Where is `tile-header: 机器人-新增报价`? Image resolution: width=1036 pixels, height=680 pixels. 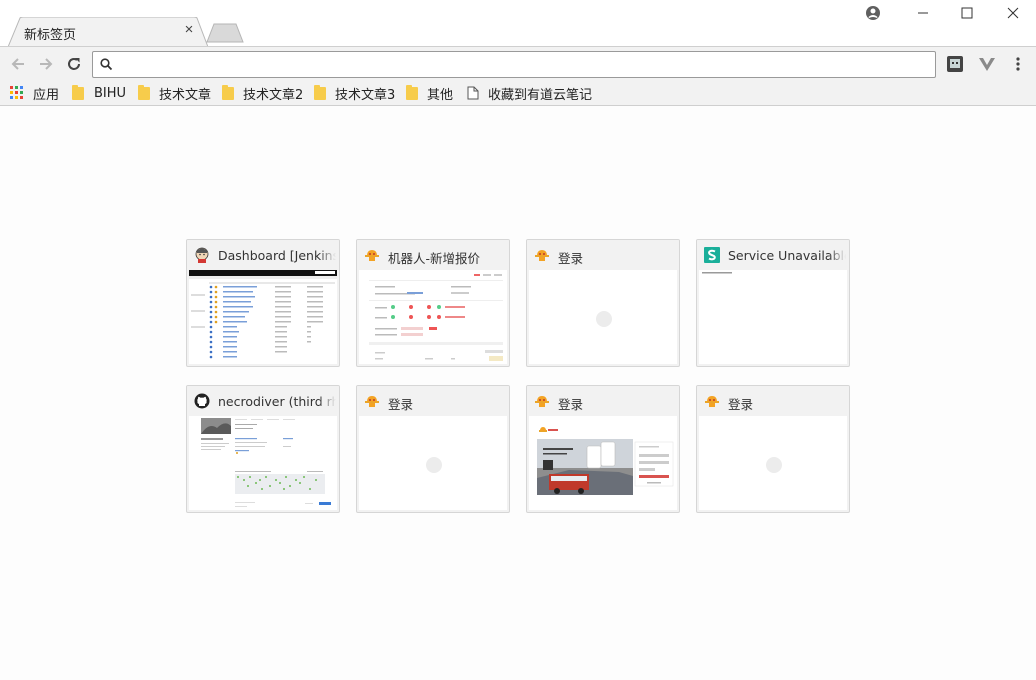
tile-header: 机器人-新增报价 is located at coordinates (433, 255).